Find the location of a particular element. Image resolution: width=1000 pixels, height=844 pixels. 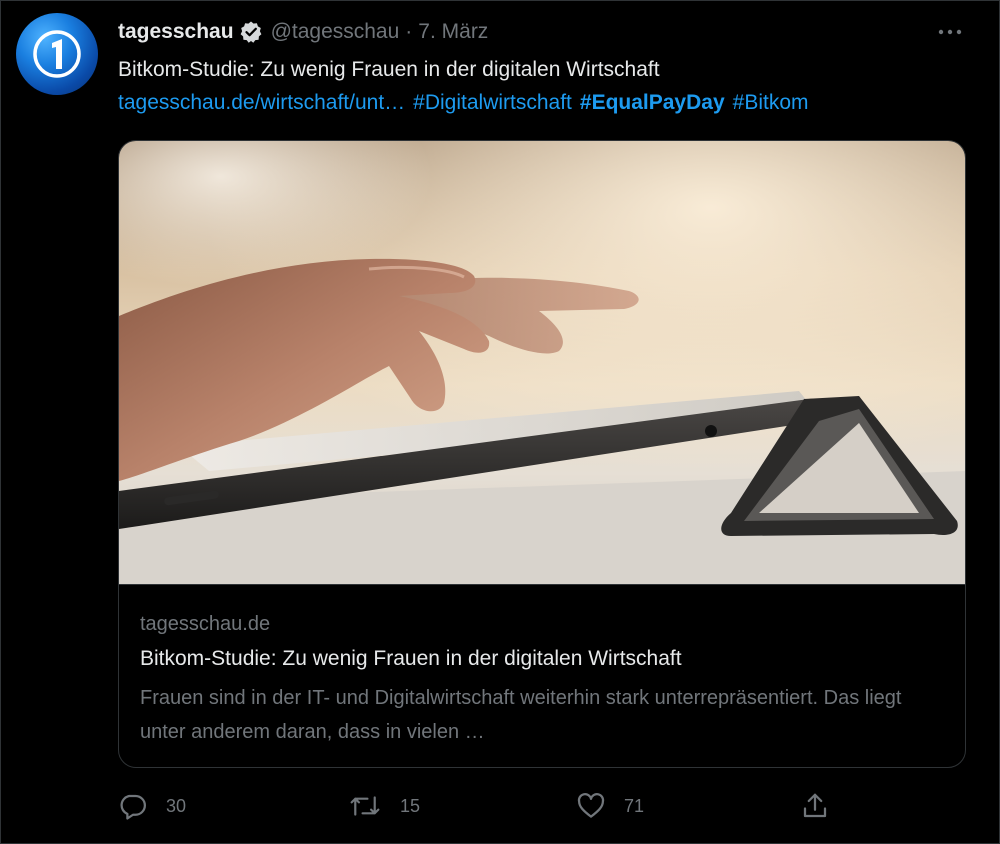

avatar is located at coordinates (57, 54).